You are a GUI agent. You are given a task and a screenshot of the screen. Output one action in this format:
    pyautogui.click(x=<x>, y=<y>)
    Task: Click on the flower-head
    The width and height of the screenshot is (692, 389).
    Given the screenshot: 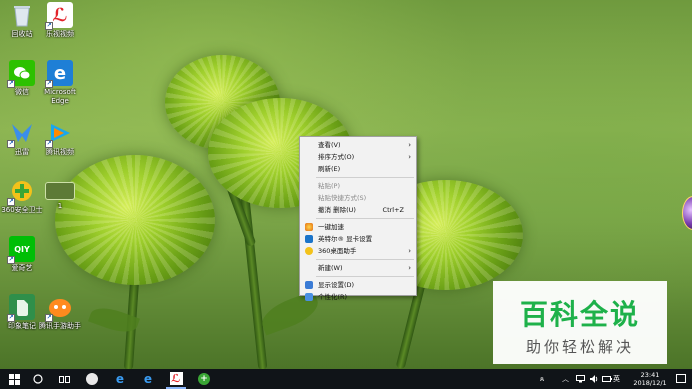 What is the action you would take?
    pyautogui.click(x=135, y=220)
    